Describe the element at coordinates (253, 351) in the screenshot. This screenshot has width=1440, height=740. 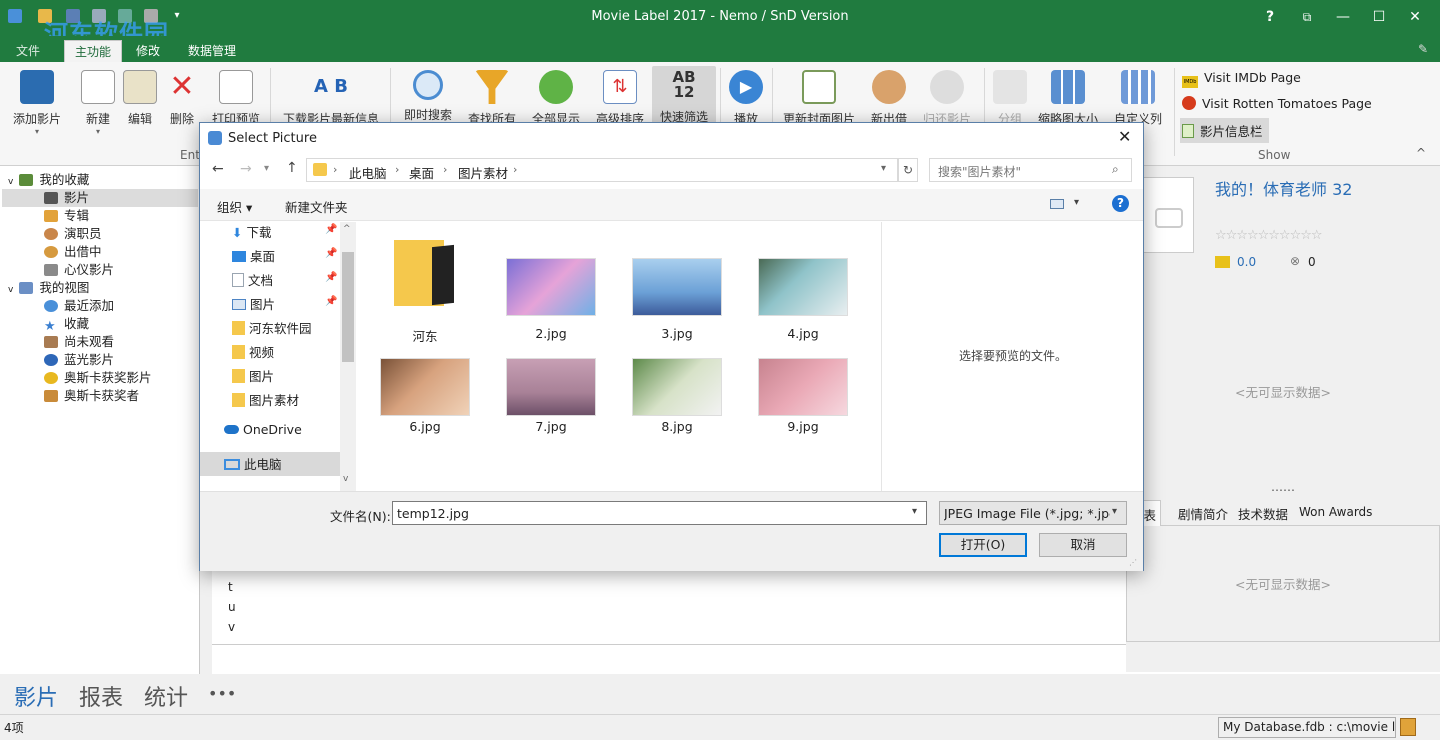
I see `nav-folder-videos: 视频` at that location.